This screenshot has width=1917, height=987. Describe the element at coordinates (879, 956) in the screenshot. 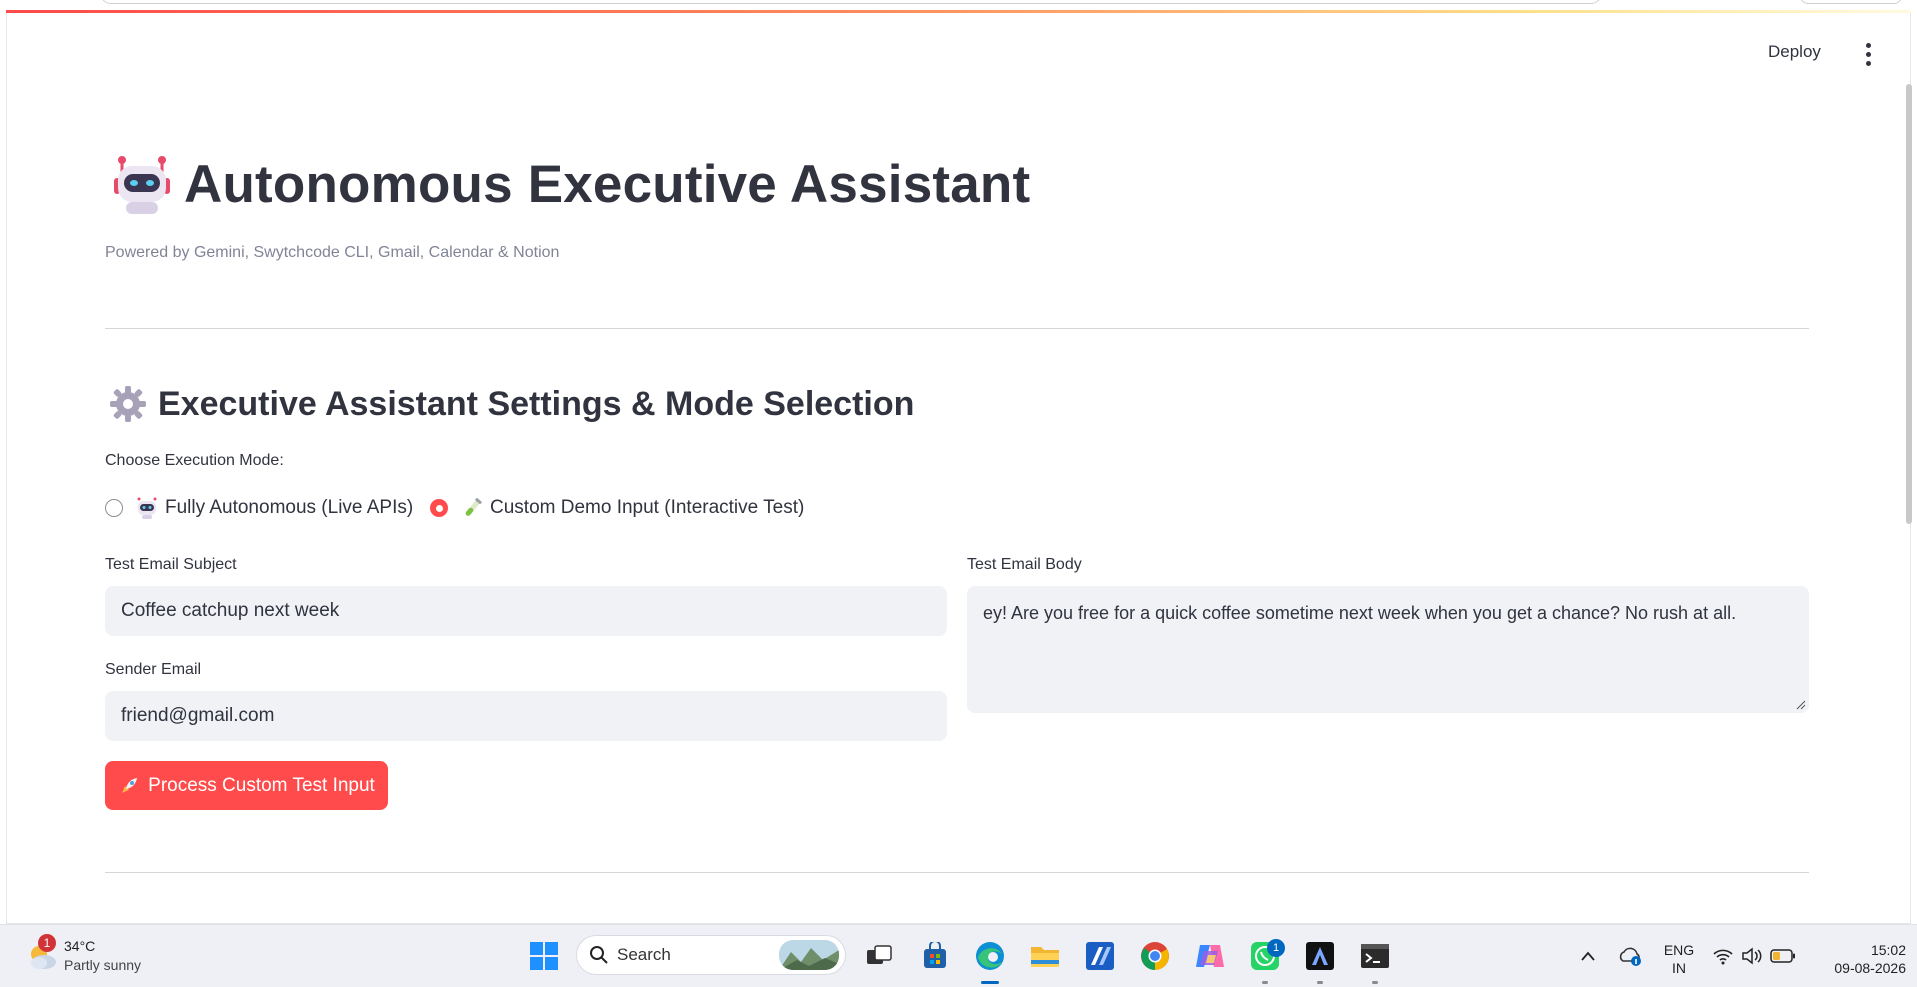

I see `task-view-icon` at that location.